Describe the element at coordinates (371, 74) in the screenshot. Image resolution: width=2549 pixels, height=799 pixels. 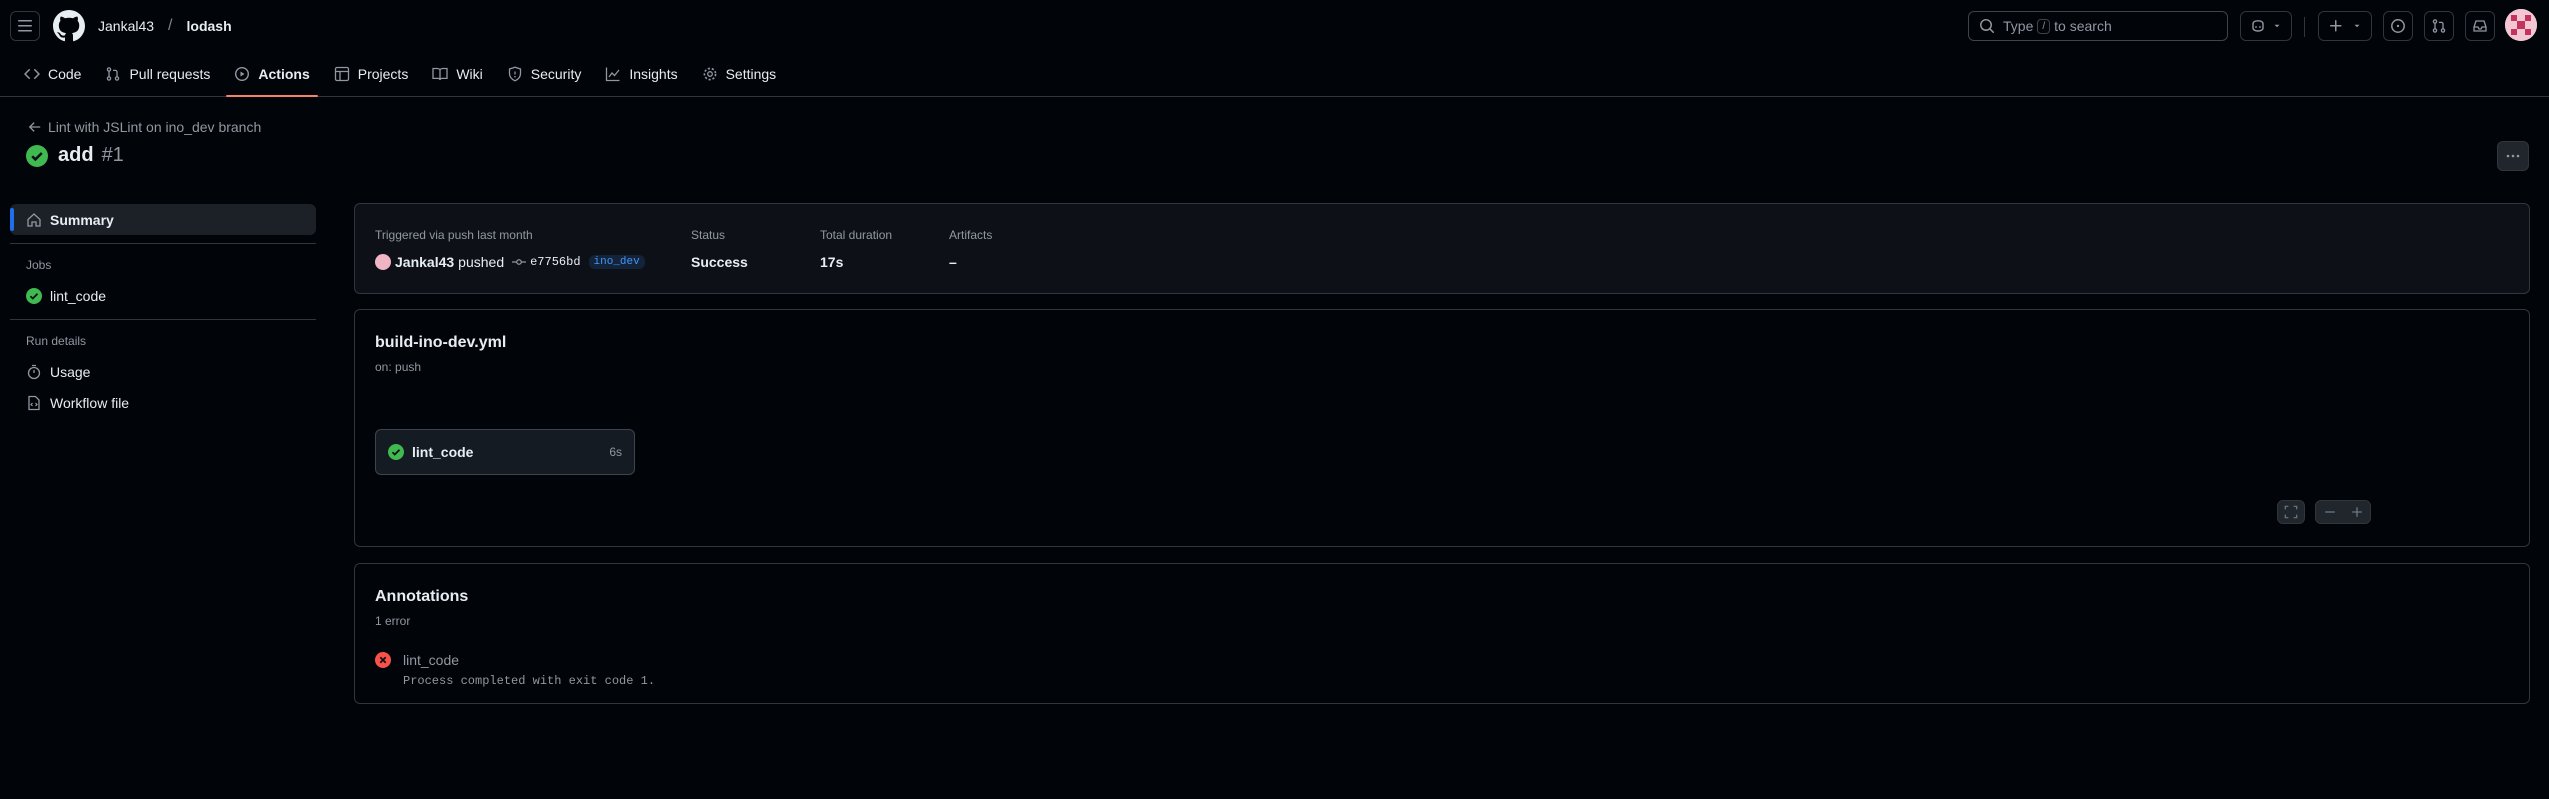
I see `tab-projects: Projects` at that location.